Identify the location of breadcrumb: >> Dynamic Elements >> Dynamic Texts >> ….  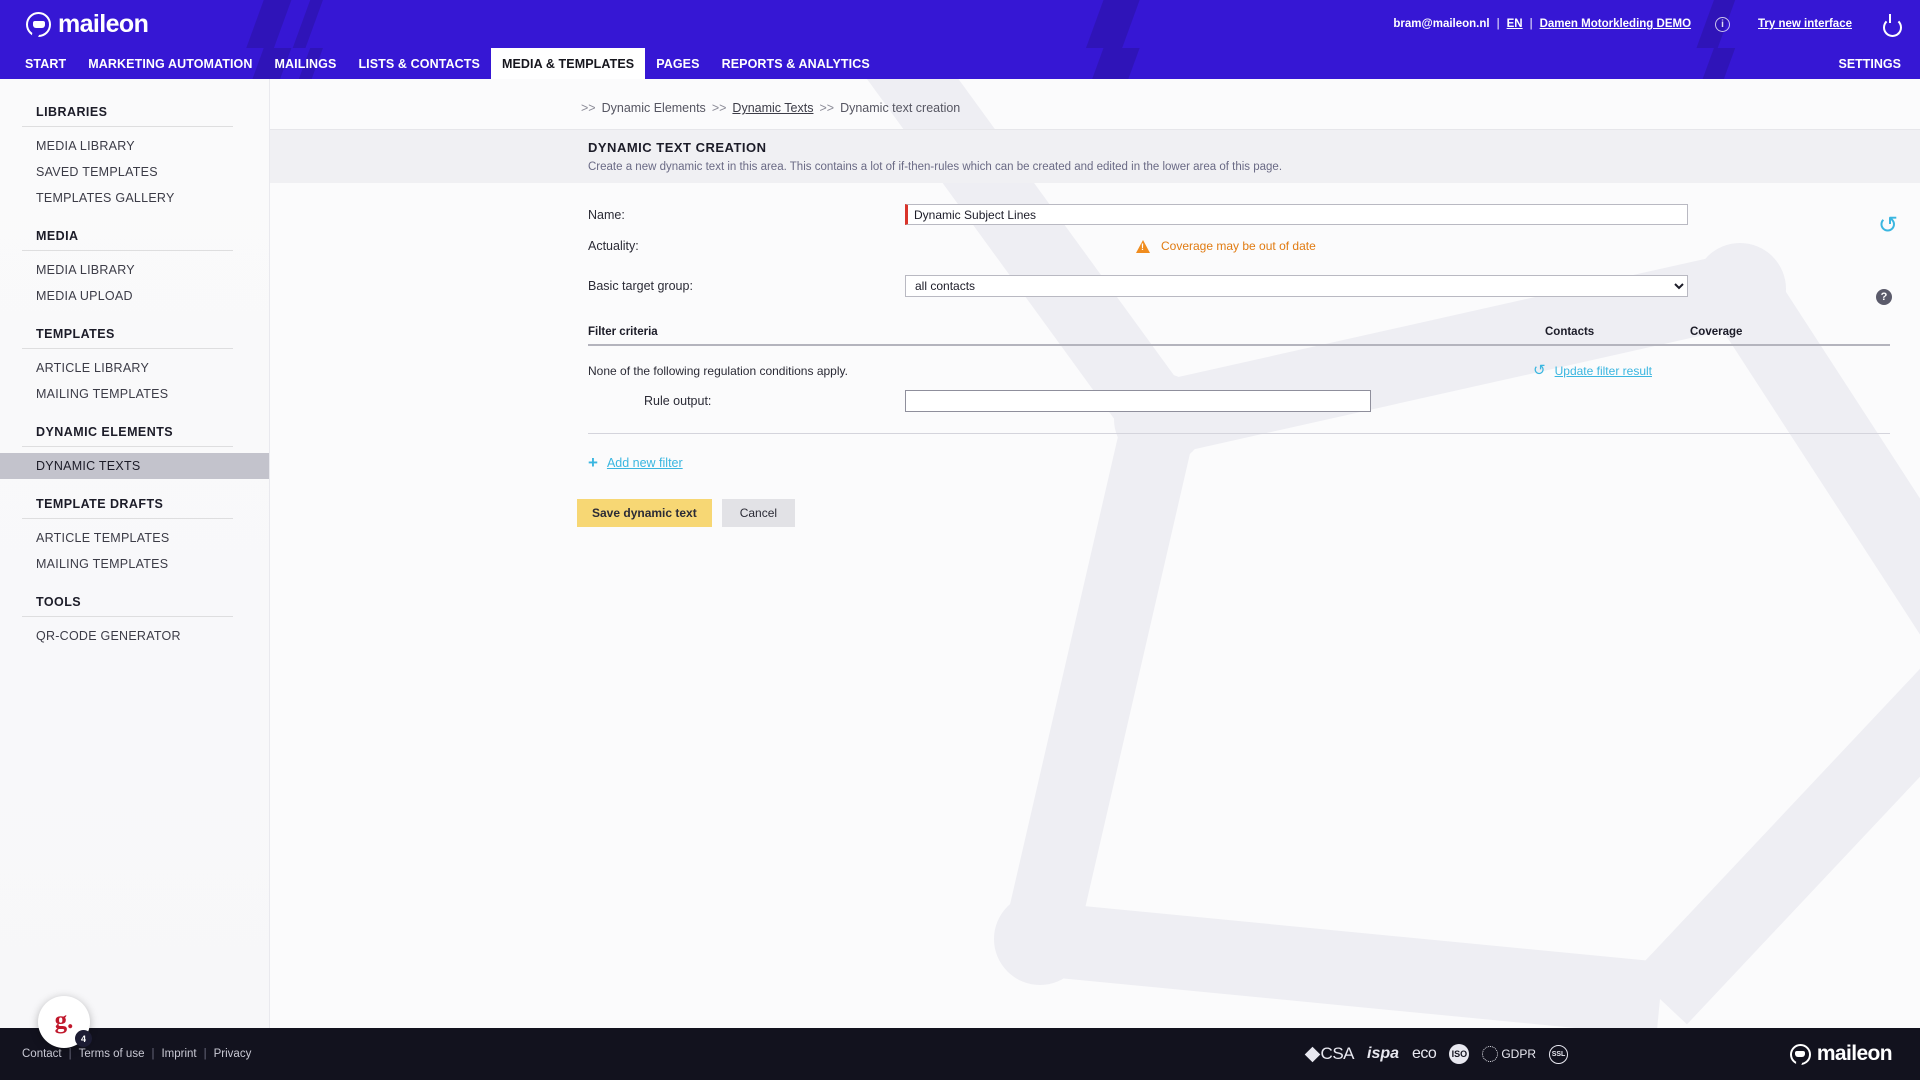
(1095, 97).